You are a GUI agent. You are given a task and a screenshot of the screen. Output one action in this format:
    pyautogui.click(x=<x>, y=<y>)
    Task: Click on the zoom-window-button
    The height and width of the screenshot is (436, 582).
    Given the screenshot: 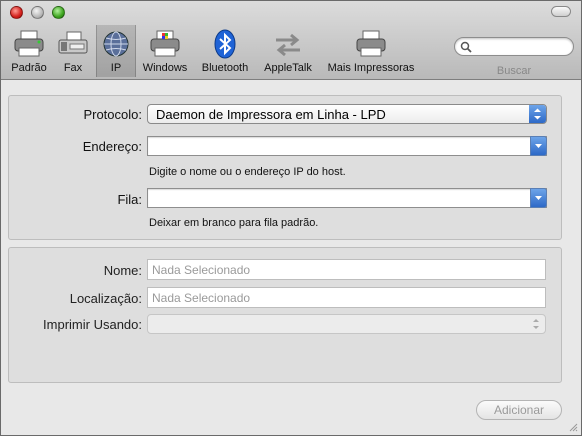 What is the action you would take?
    pyautogui.click(x=58, y=12)
    